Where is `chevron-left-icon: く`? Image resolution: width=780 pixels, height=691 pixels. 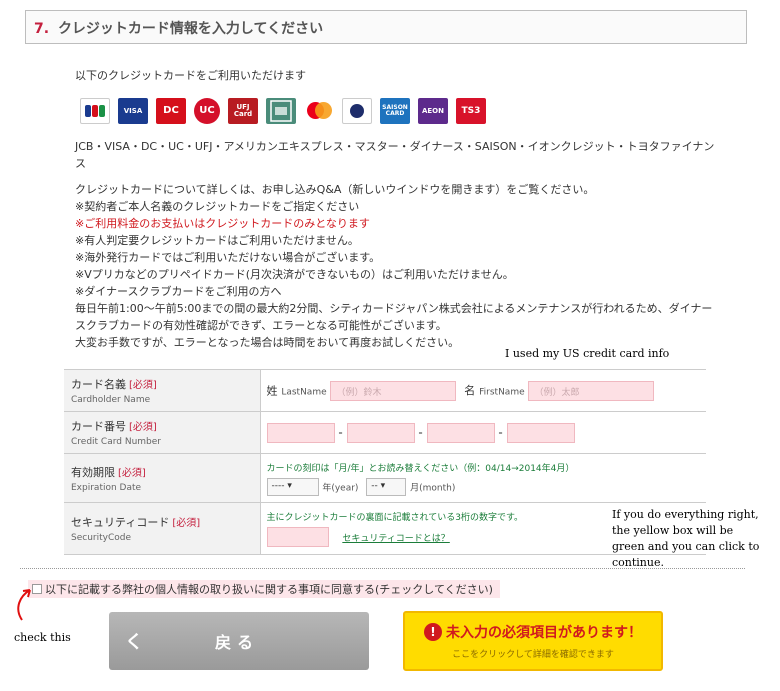 chevron-left-icon: く is located at coordinates (134, 642).